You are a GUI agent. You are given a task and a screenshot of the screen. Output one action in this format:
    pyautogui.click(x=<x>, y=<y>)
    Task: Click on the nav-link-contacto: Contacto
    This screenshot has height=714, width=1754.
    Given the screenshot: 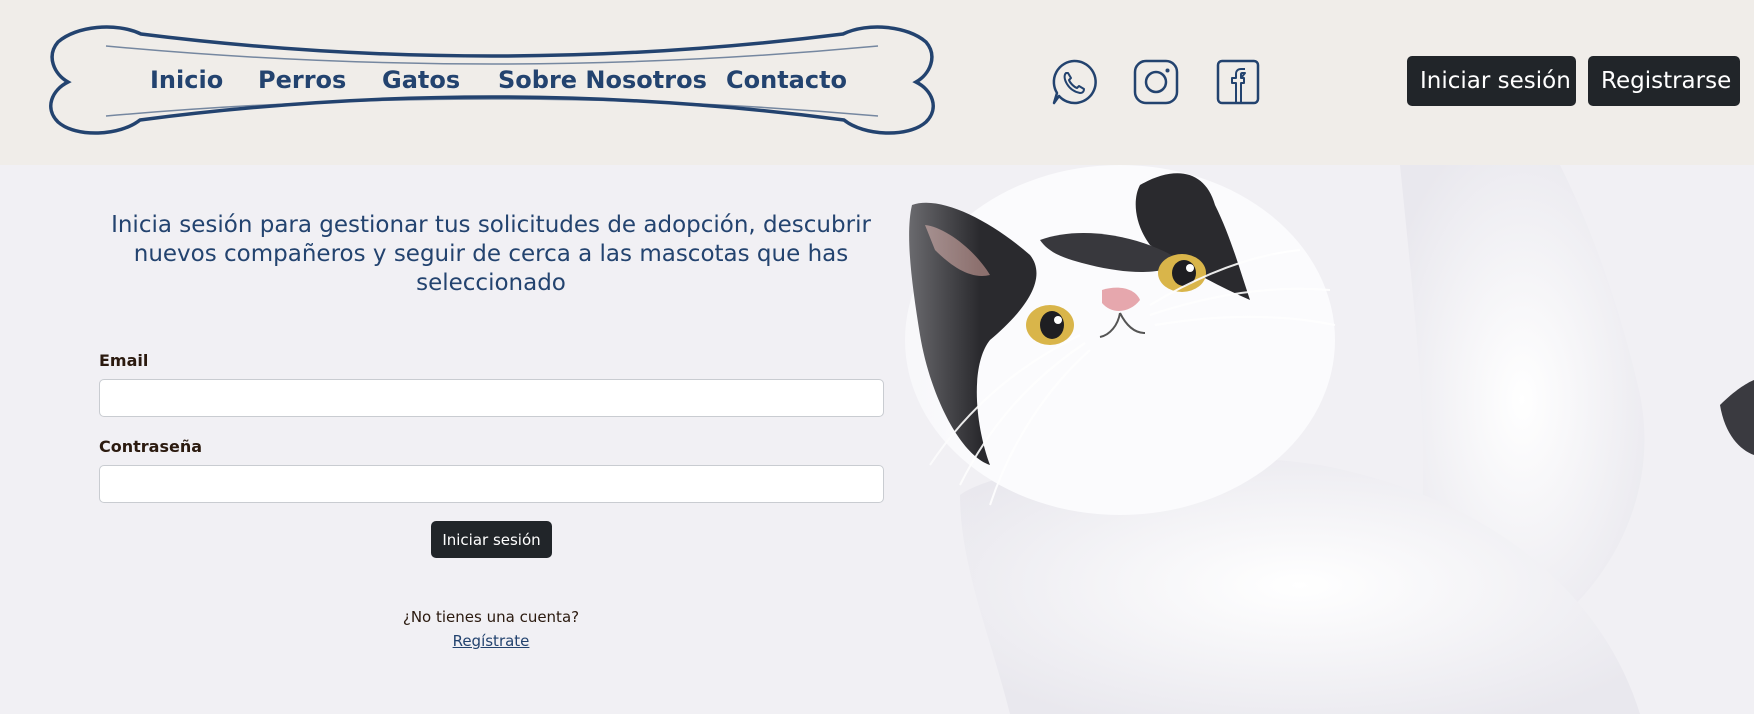 What is the action you would take?
    pyautogui.click(x=786, y=80)
    